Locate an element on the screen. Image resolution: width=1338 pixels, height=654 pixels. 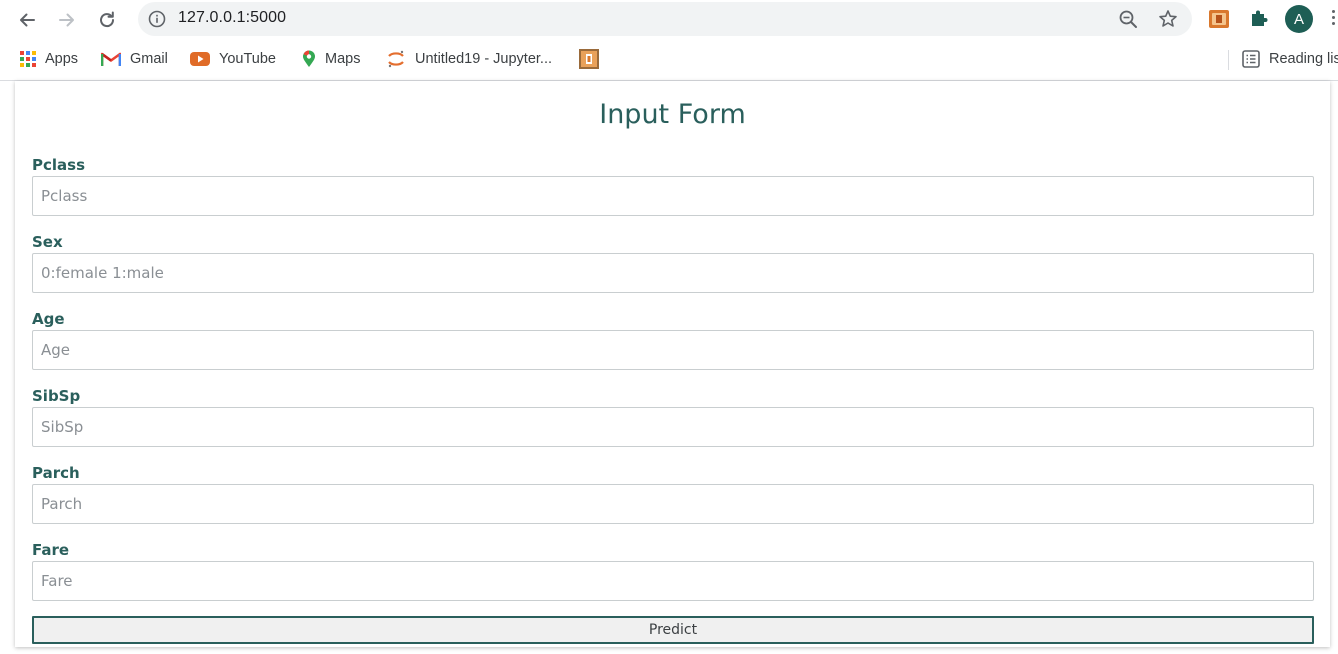
forward-arrow-icon is located at coordinates (66, 20).